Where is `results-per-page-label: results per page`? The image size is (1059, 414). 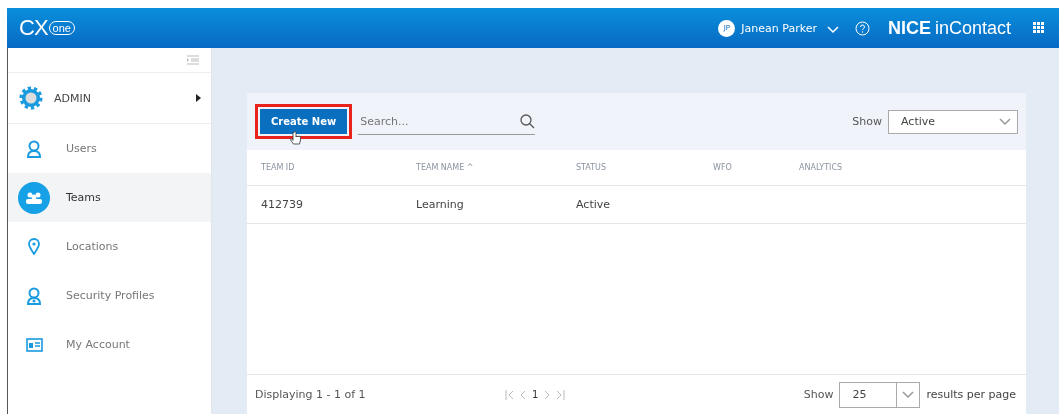 results-per-page-label: results per page is located at coordinates (971, 394).